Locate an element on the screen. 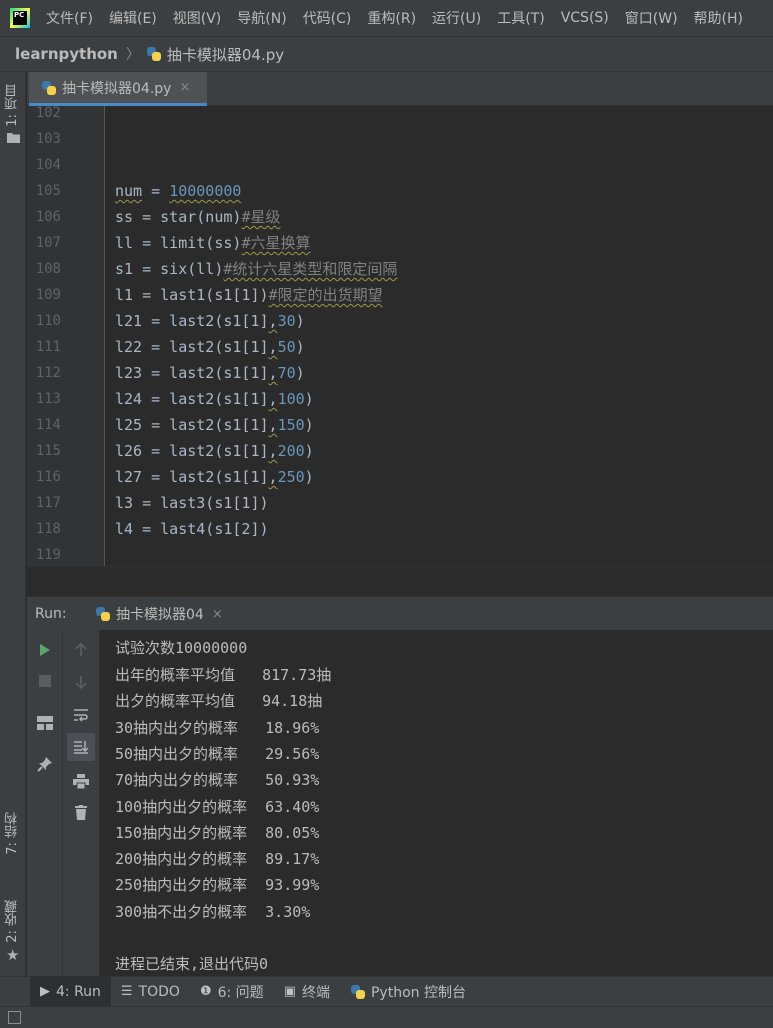 The image size is (773, 1028). line-number: 108 is located at coordinates (48, 269).